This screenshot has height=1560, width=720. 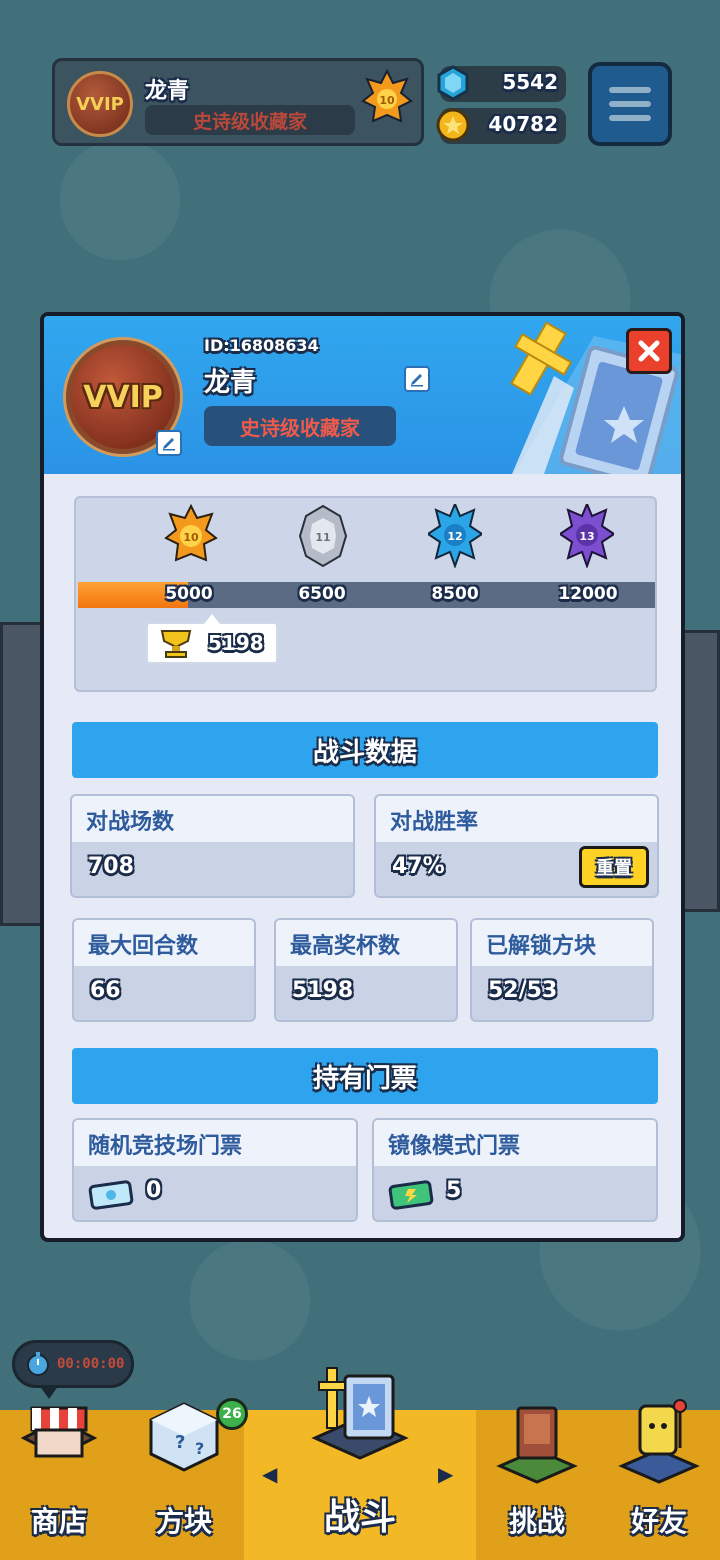 What do you see at coordinates (215, 1143) in the screenshot?
I see `arena-ticket-label: 随机竞技场门票` at bounding box center [215, 1143].